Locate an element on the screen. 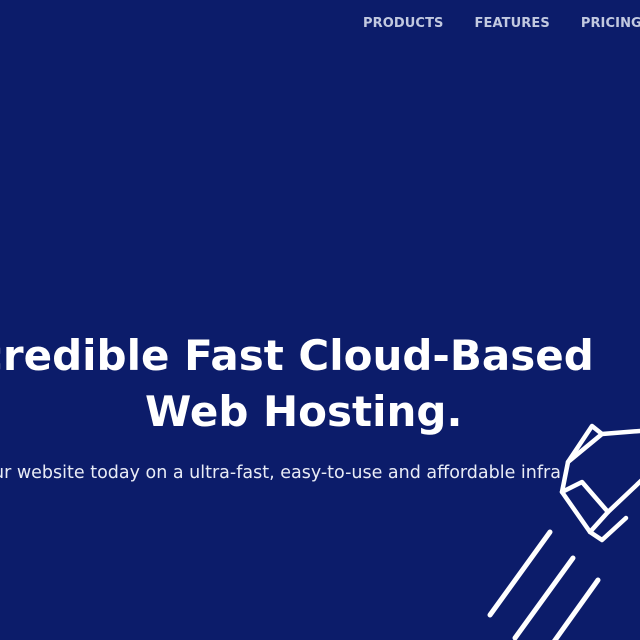  hero-title-line-2: Web Hosting. is located at coordinates (304, 411).